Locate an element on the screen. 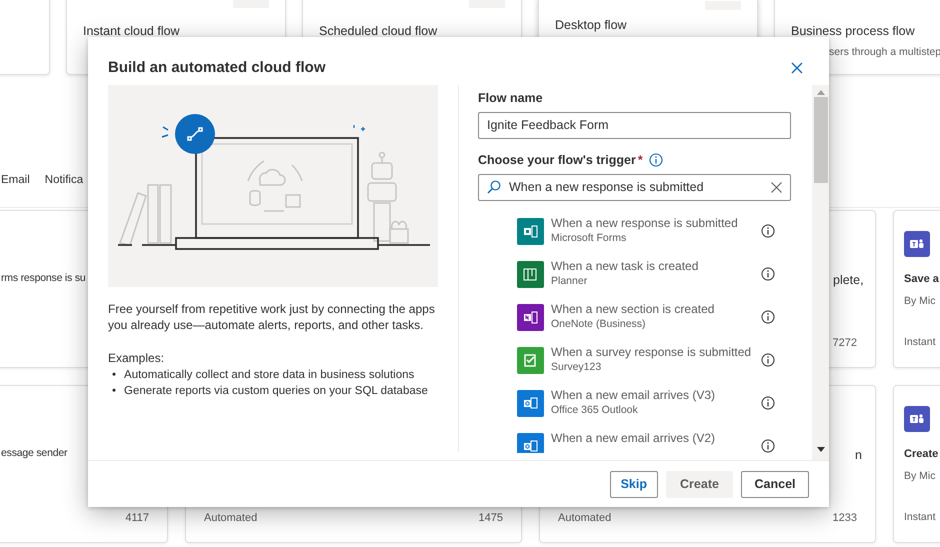 This screenshot has width=940, height=547. trigger-title: When a survey response is submitted is located at coordinates (651, 352).